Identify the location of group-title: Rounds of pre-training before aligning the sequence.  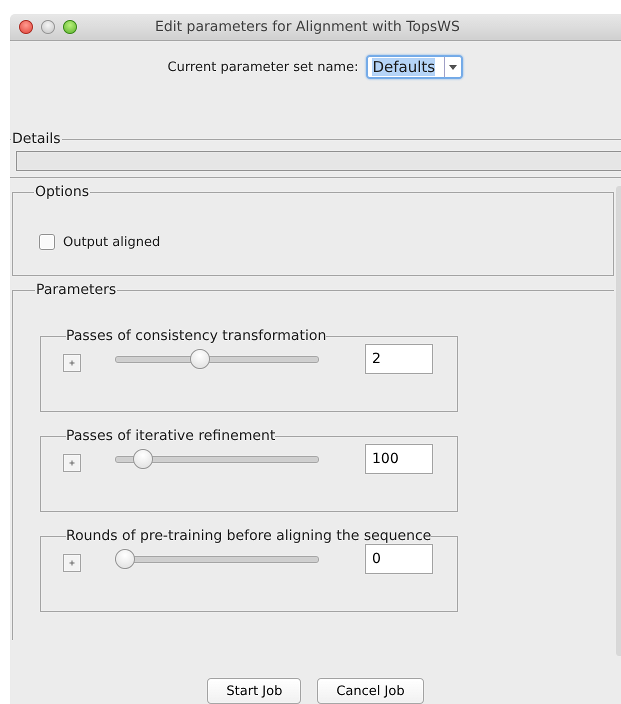
(249, 536).